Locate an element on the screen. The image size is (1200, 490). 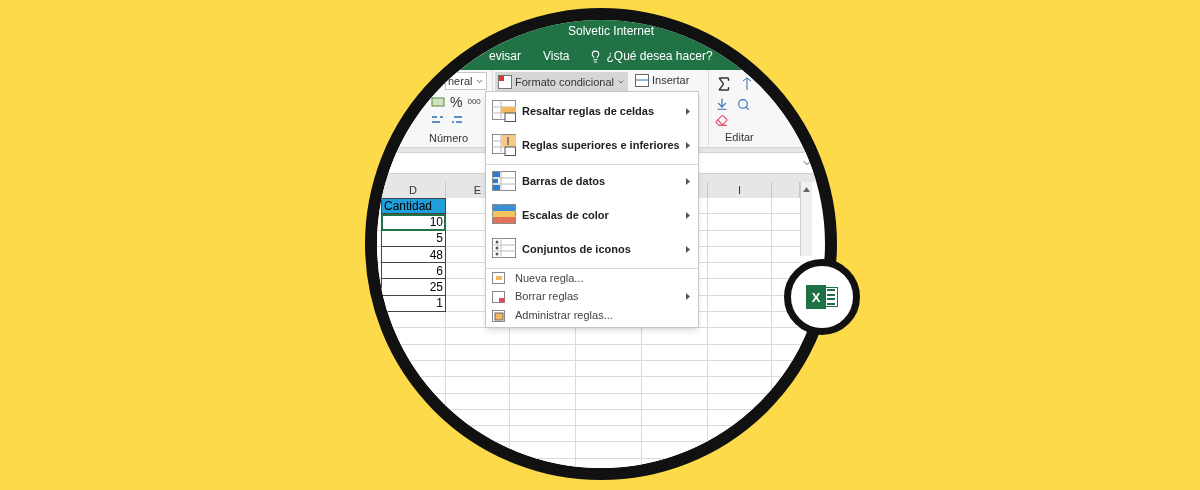
menu-item: Reglas superiores e inferiores is located at coordinates (592, 145).